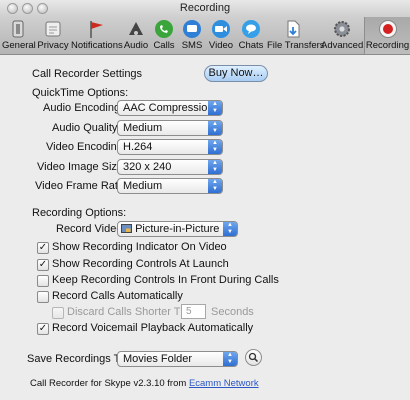 The width and height of the screenshot is (410, 400). I want to click on general-icon, so click(18, 29).